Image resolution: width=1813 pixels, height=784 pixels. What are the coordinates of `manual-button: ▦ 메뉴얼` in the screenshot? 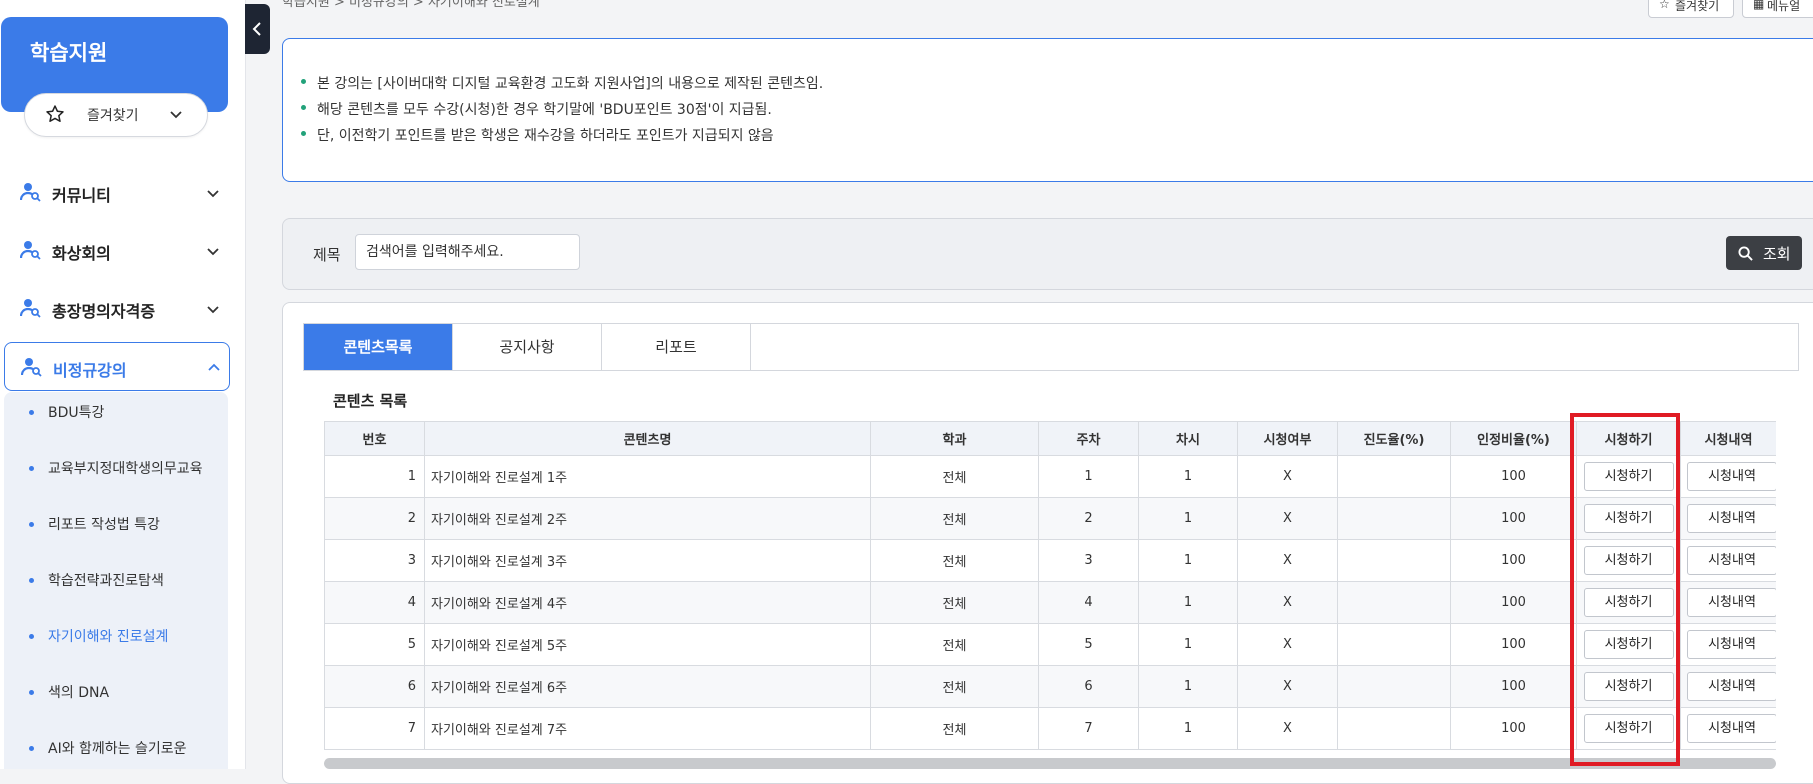 It's located at (1777, 9).